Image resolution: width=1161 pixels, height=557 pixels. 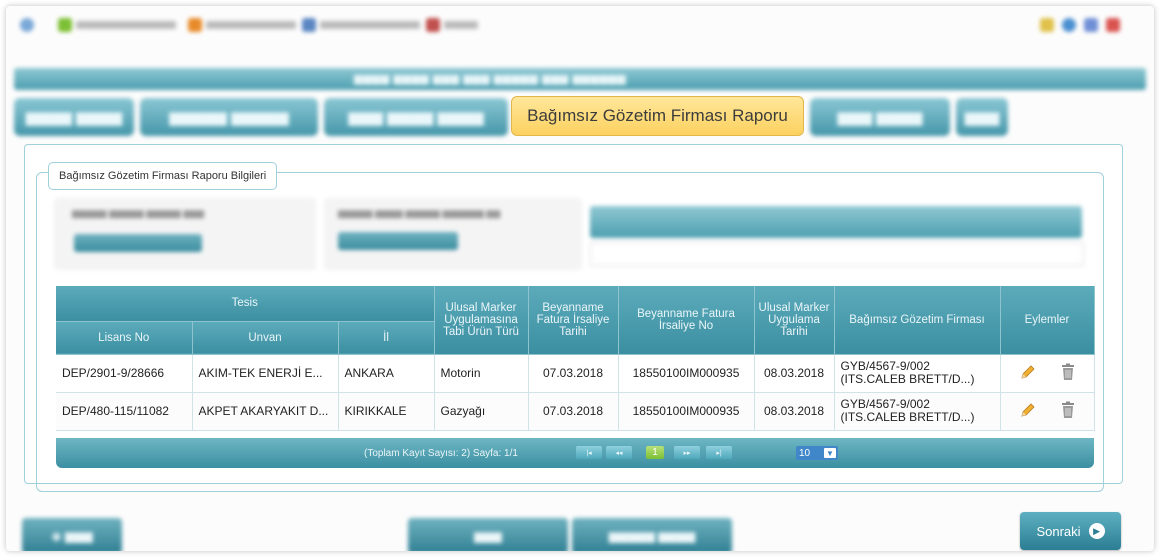 I want to click on logout-icon, so click(x=1113, y=25).